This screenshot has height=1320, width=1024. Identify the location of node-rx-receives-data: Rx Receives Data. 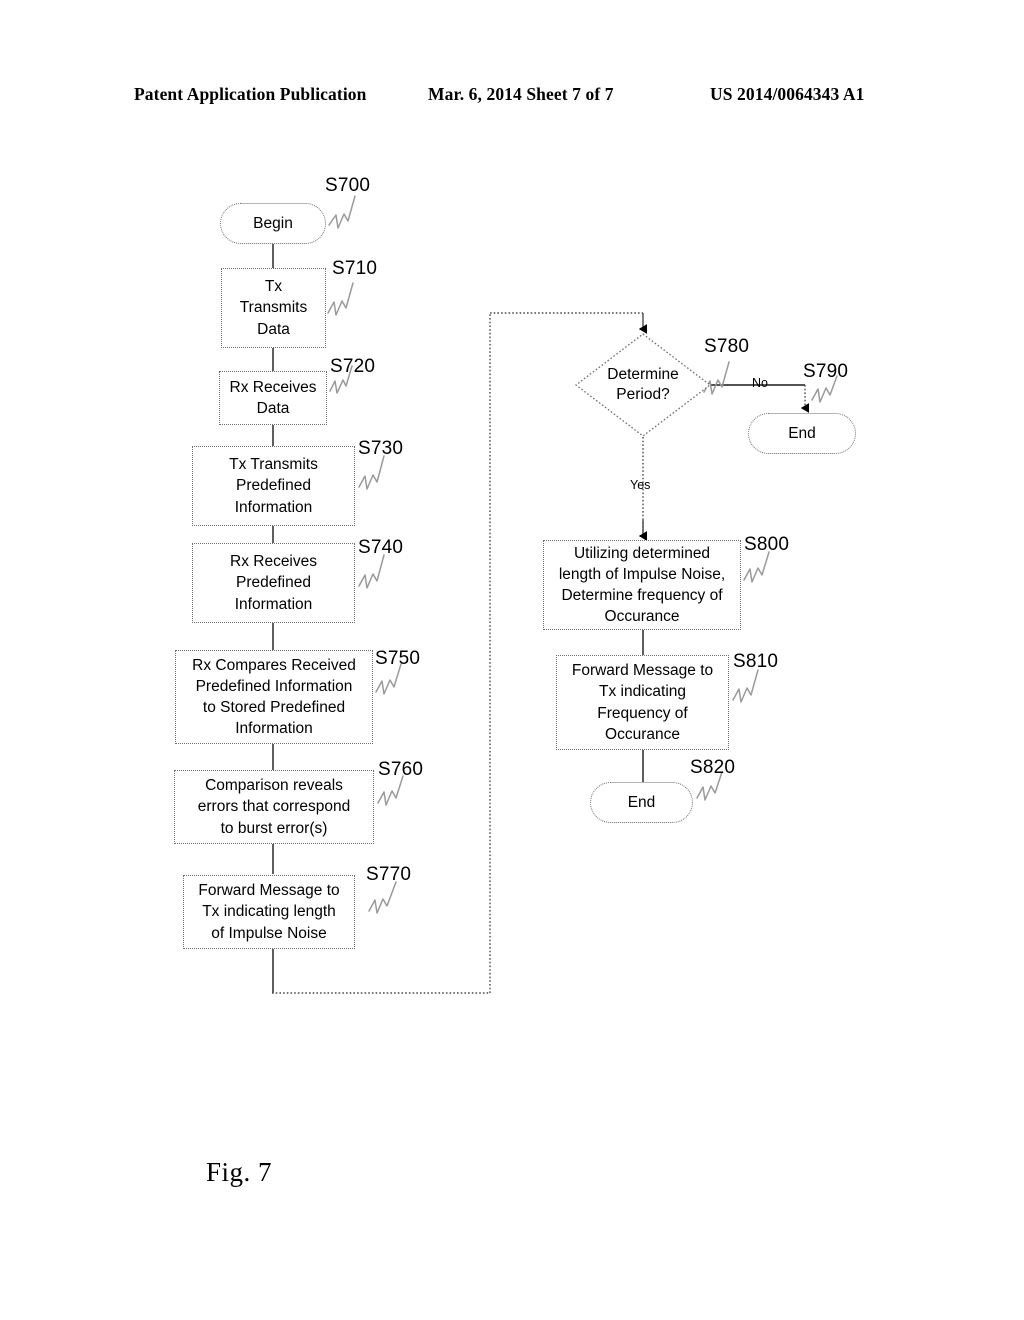
(273, 398).